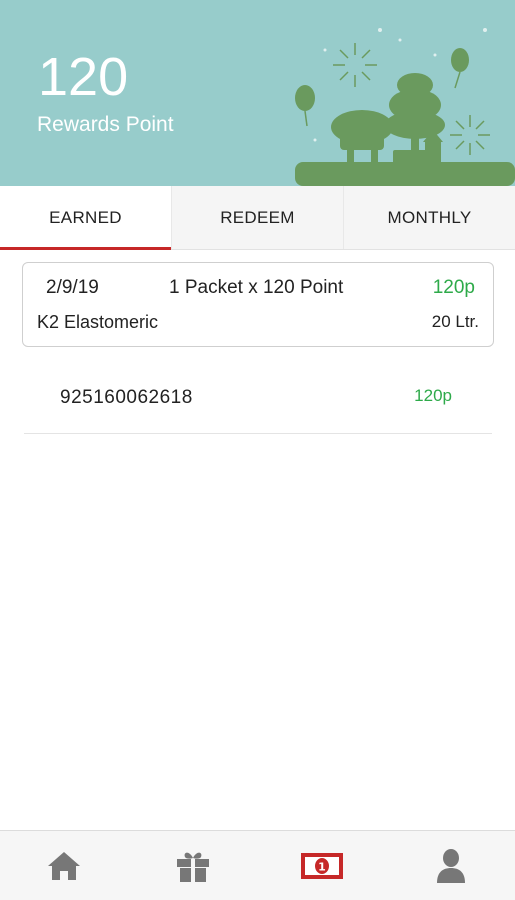 The width and height of the screenshot is (515, 900). Describe the element at coordinates (258, 402) in the screenshot. I see `code-list-item: 925160062618 120p` at that location.